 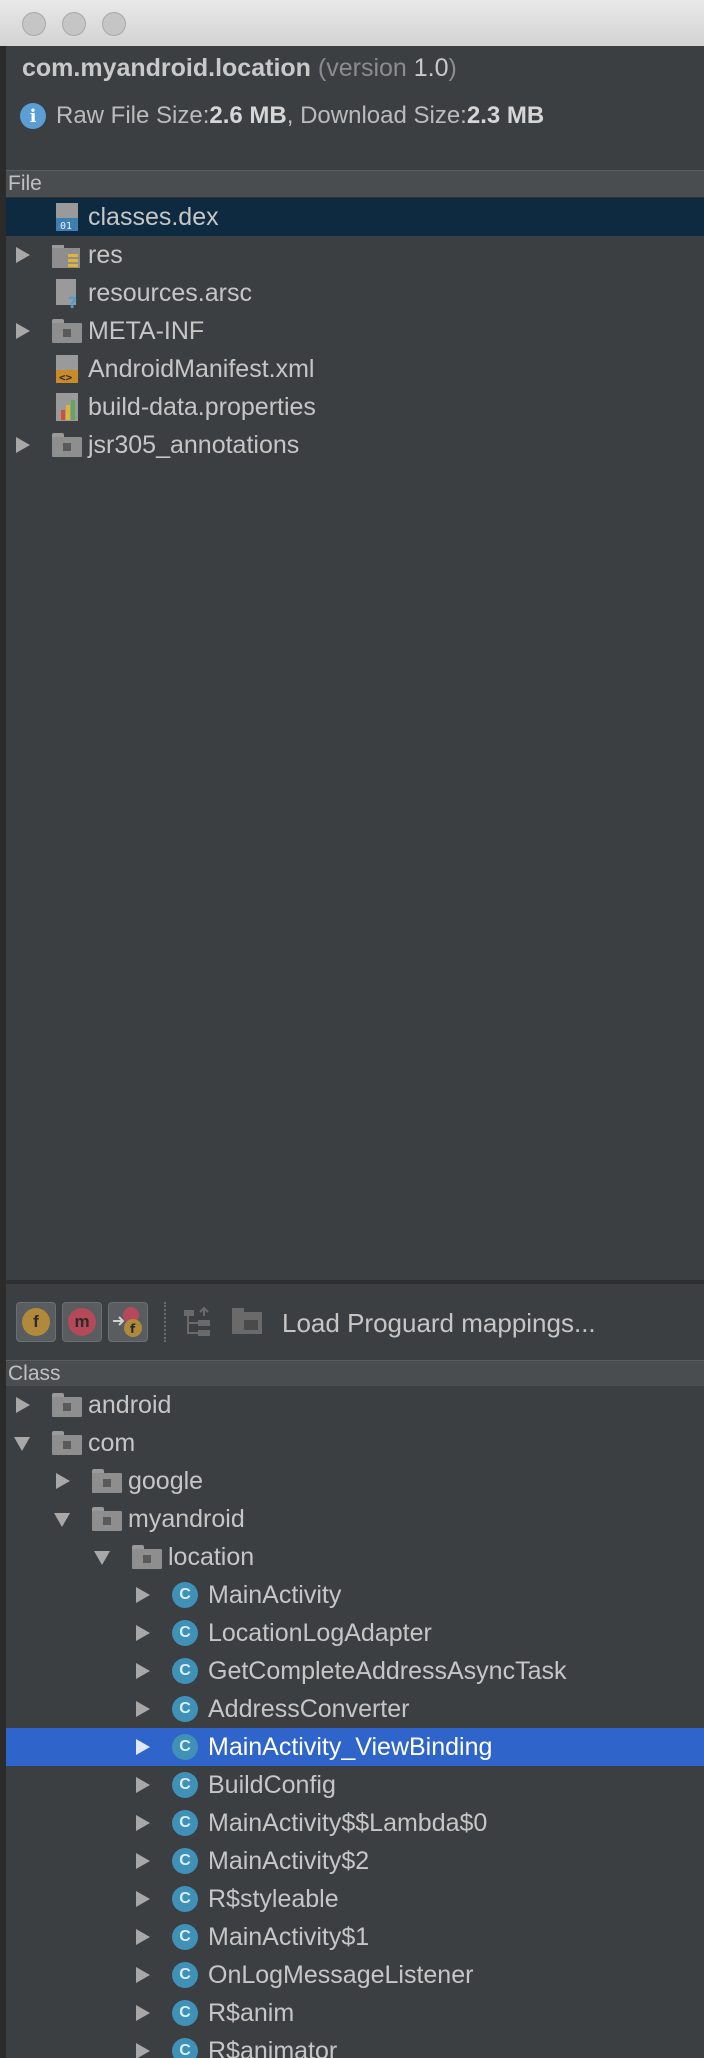 I want to click on class-tree-item-class: C AddressConverter, so click(x=355, y=1709).